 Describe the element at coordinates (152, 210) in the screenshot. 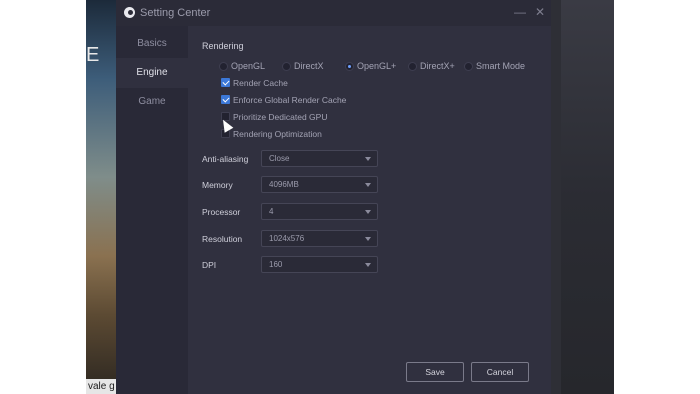

I see `settings-sidebar: Basics Engine Game` at that location.